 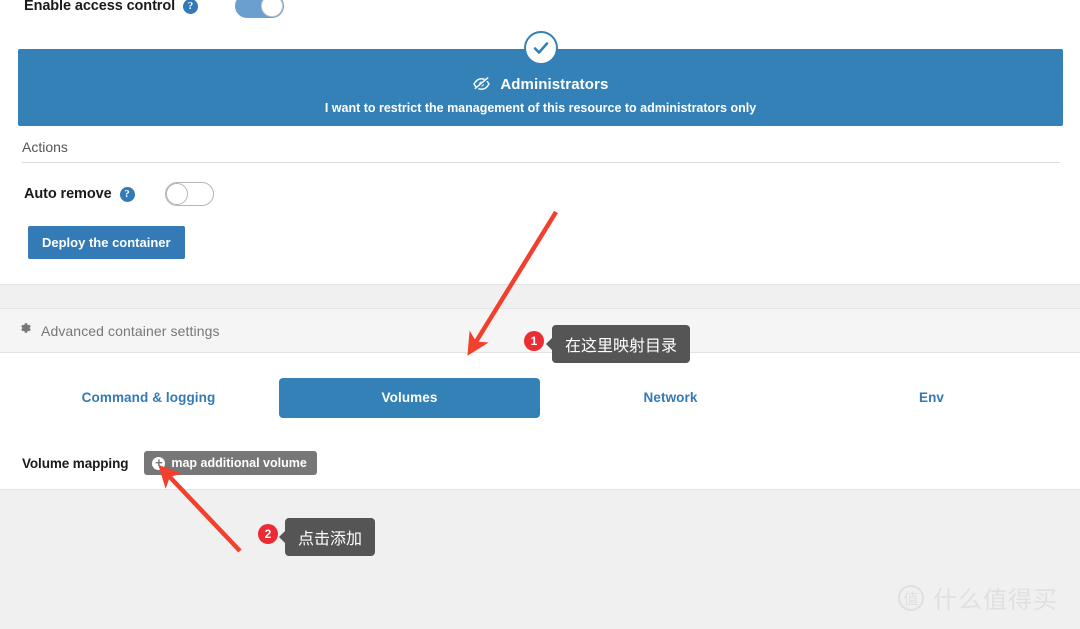 What do you see at coordinates (541, 151) in the screenshot?
I see `actions-section-title: Actions` at bounding box center [541, 151].